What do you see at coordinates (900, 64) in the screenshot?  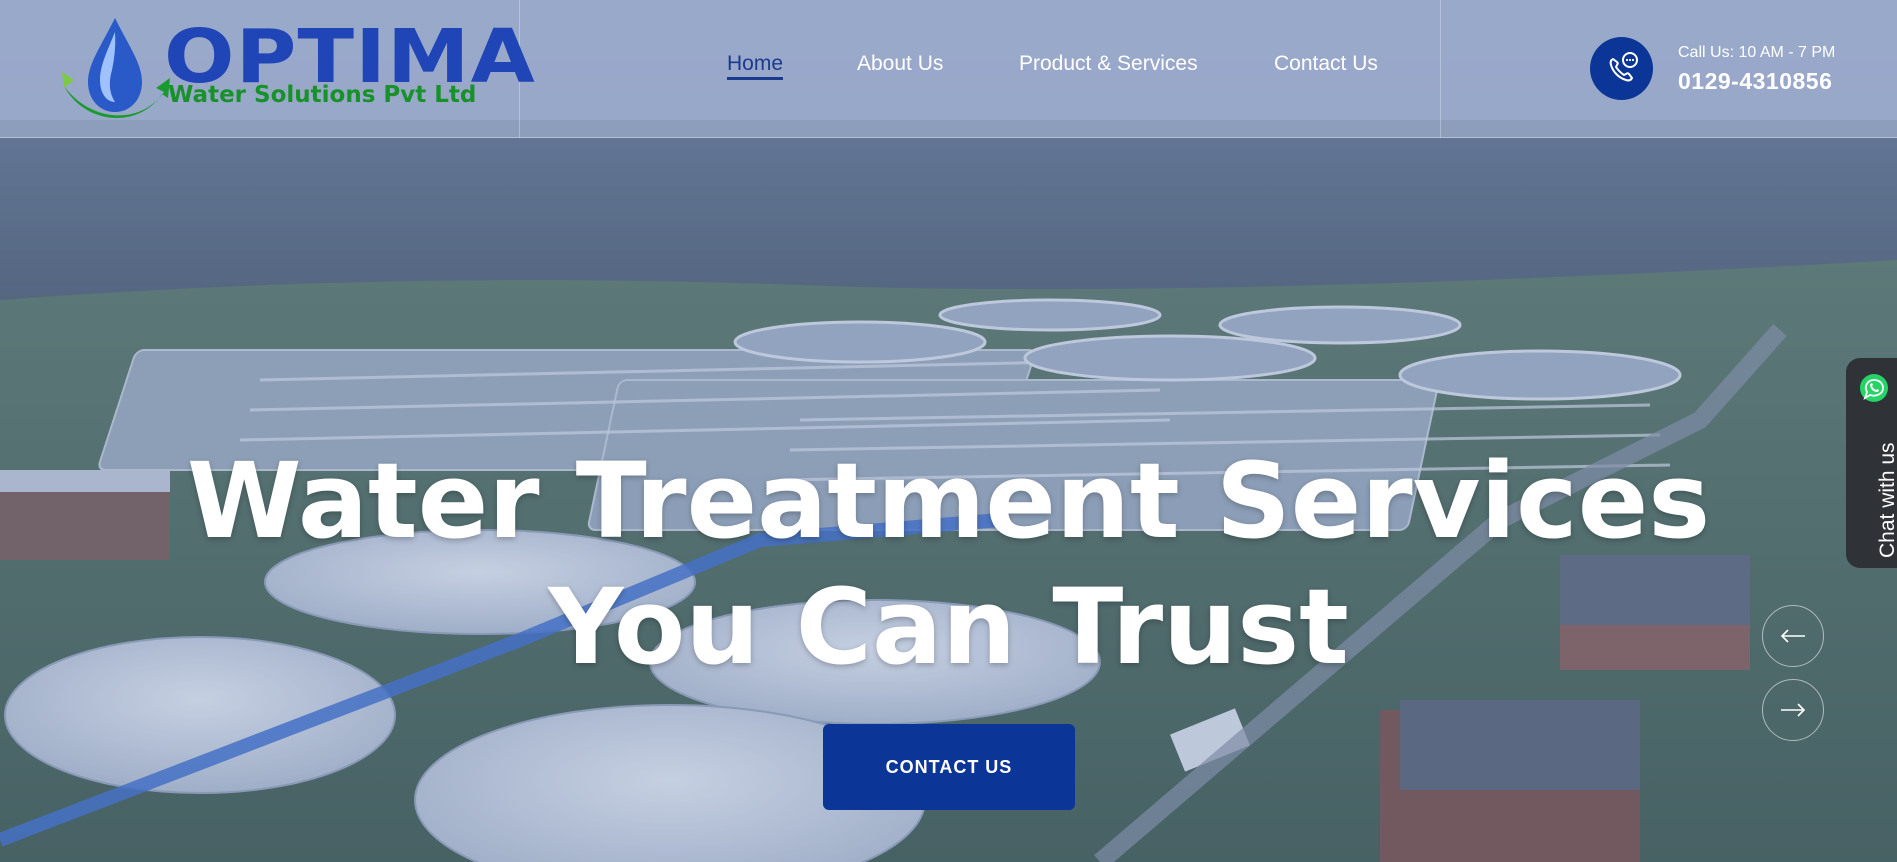 I see `nav-item-about-us: About Us` at bounding box center [900, 64].